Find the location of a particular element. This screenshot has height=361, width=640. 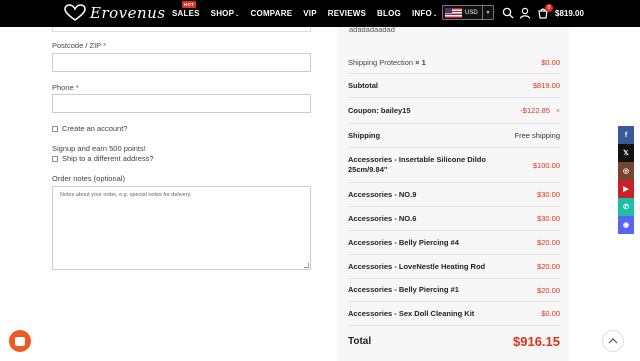

postcode-input is located at coordinates (181, 62).